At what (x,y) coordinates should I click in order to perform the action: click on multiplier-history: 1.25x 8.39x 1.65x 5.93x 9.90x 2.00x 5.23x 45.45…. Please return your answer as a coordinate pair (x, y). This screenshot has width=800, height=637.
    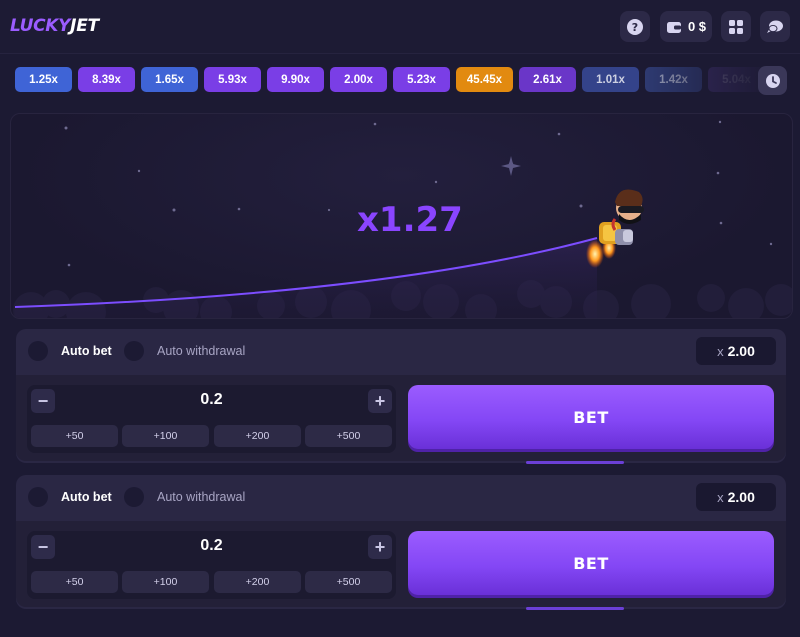
    Looking at the image, I should click on (400, 80).